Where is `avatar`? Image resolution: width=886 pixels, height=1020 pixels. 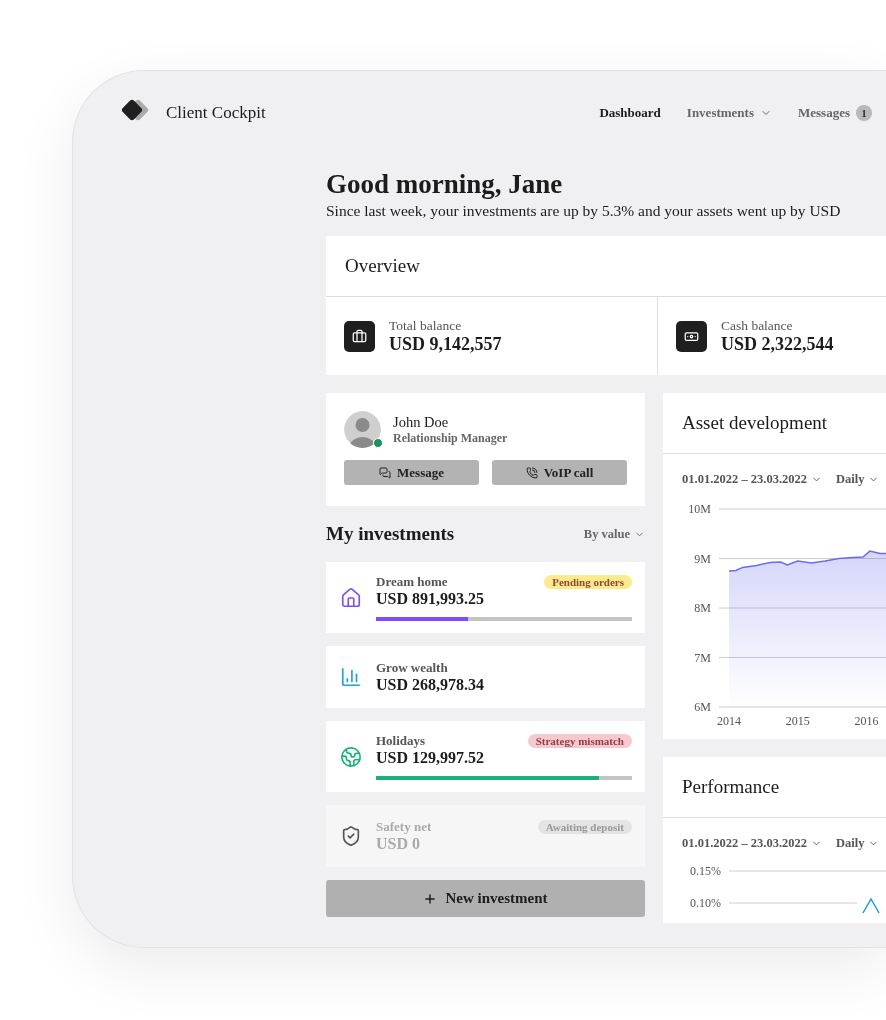 avatar is located at coordinates (362, 429).